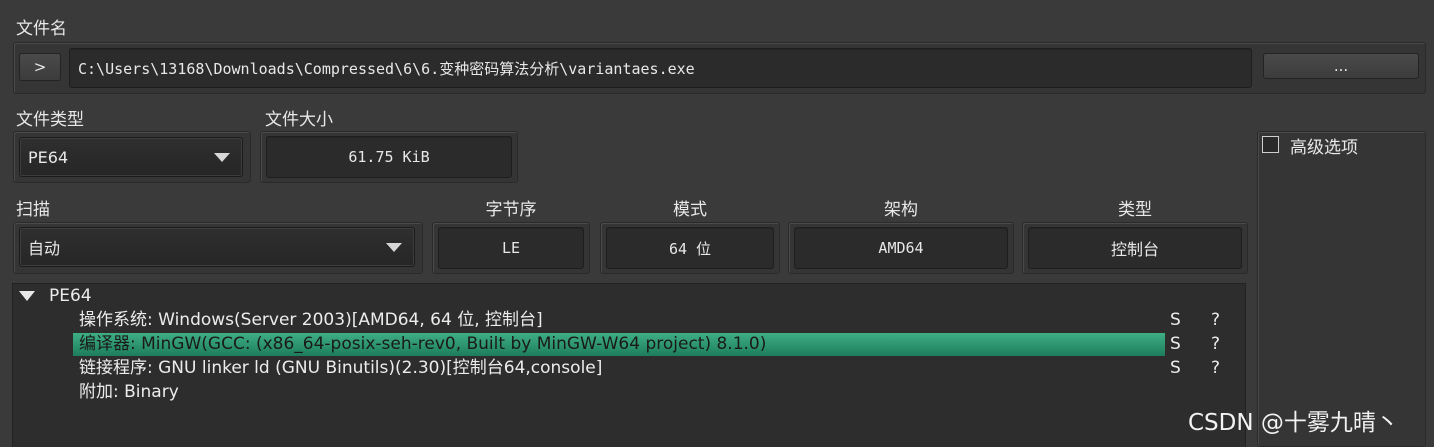 Image resolution: width=1434 pixels, height=447 pixels. Describe the element at coordinates (901, 210) in the screenshot. I see `arch-label: 架构` at that location.